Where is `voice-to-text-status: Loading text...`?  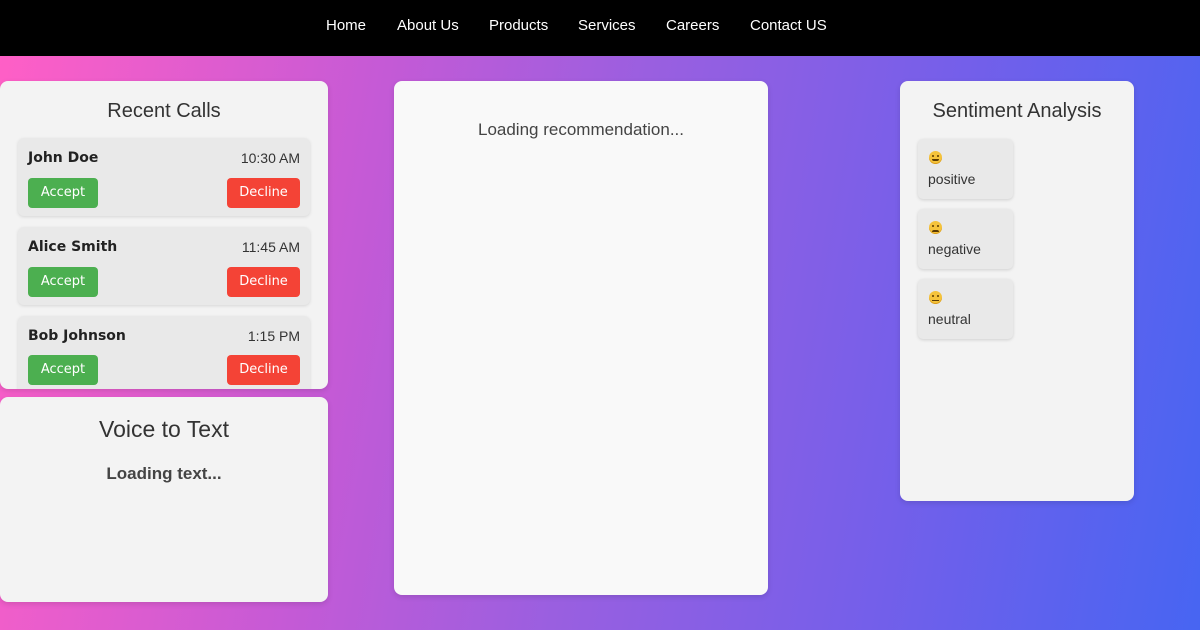
voice-to-text-status: Loading text... is located at coordinates (164, 473).